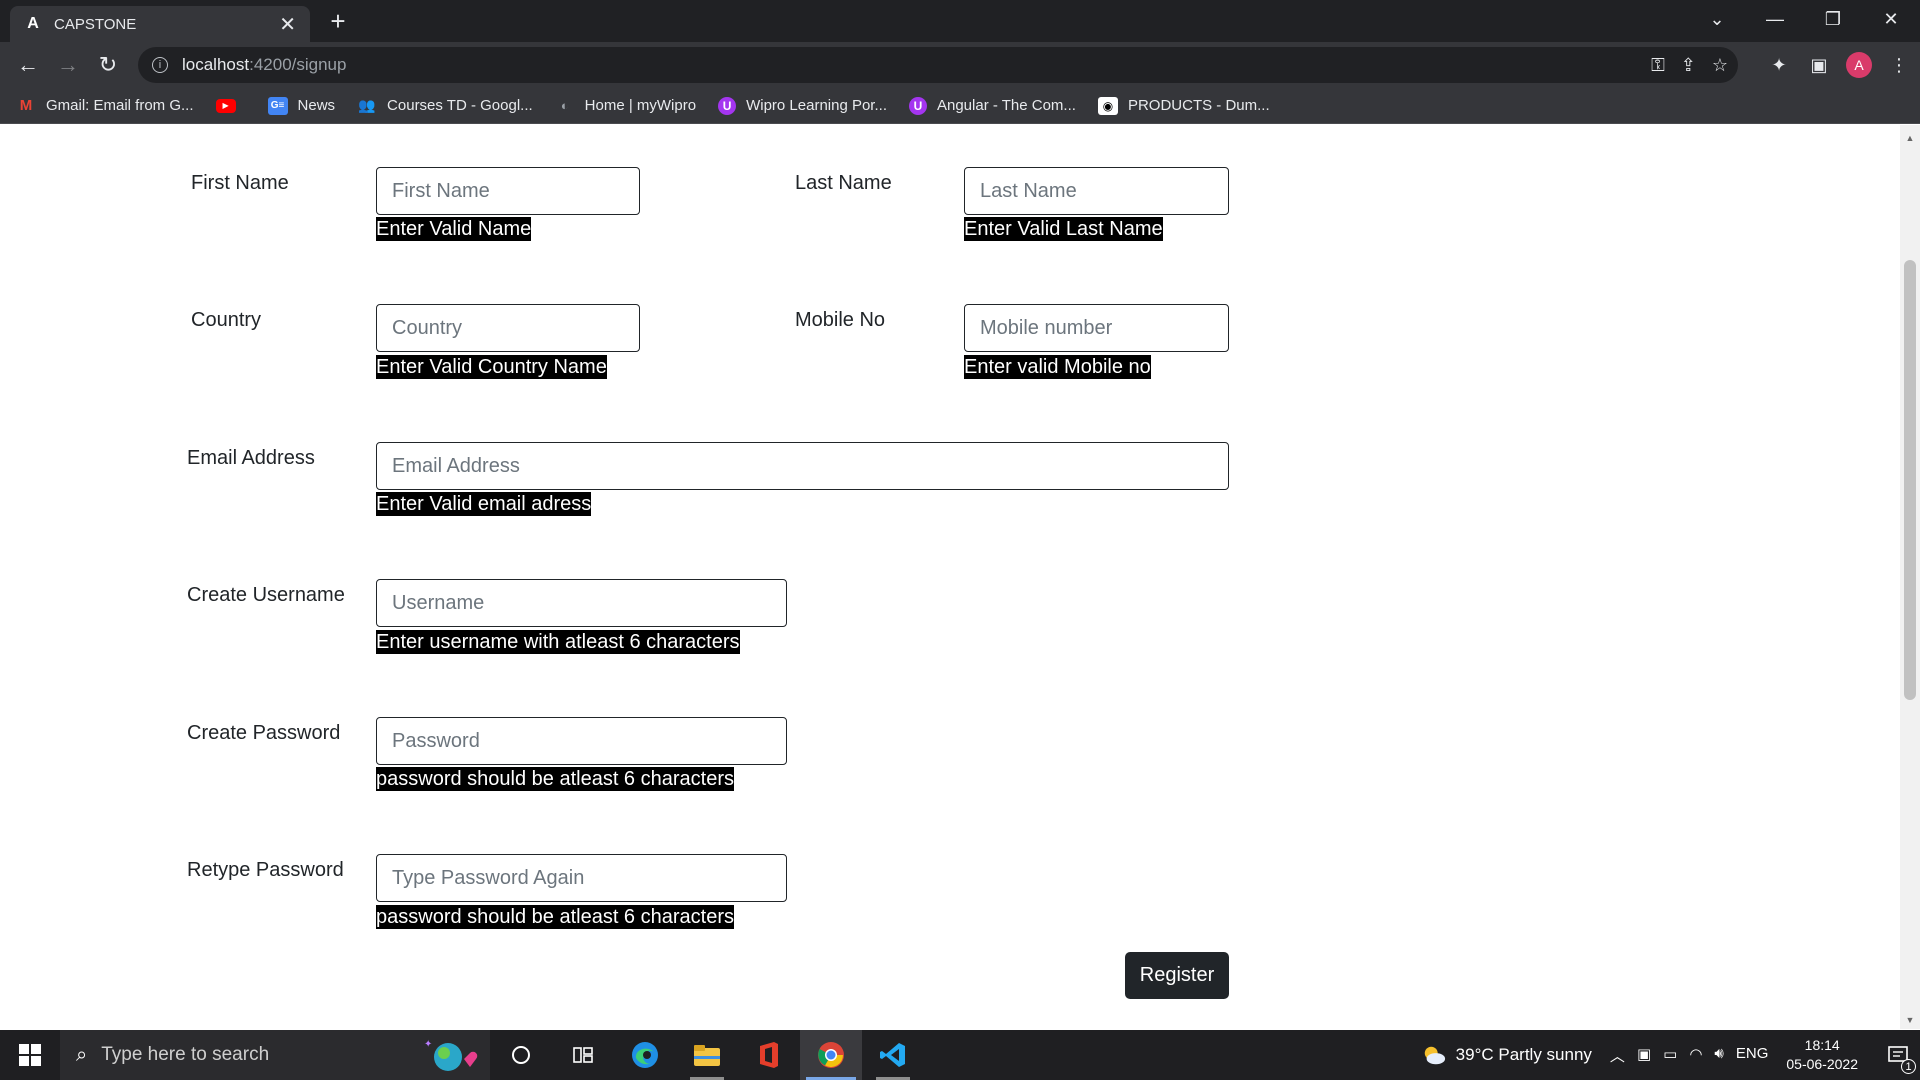  Describe the element at coordinates (68, 65) in the screenshot. I see `forward-icon: →` at that location.